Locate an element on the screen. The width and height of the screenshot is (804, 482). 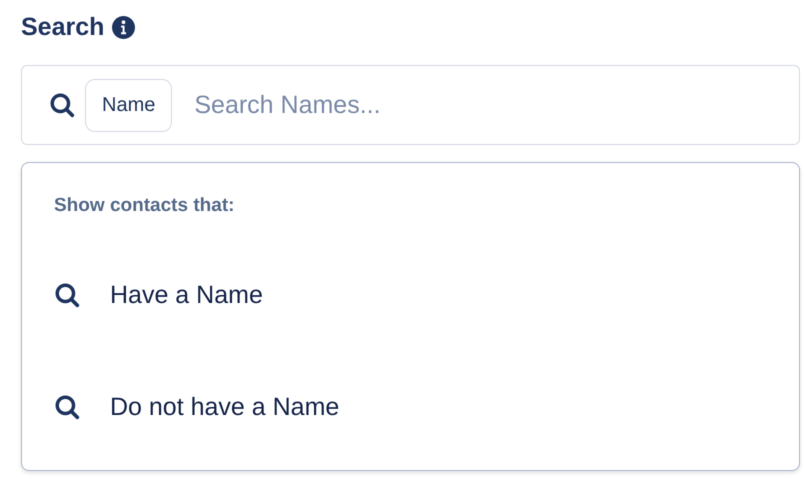
filter-chip: Name is located at coordinates (128, 105).